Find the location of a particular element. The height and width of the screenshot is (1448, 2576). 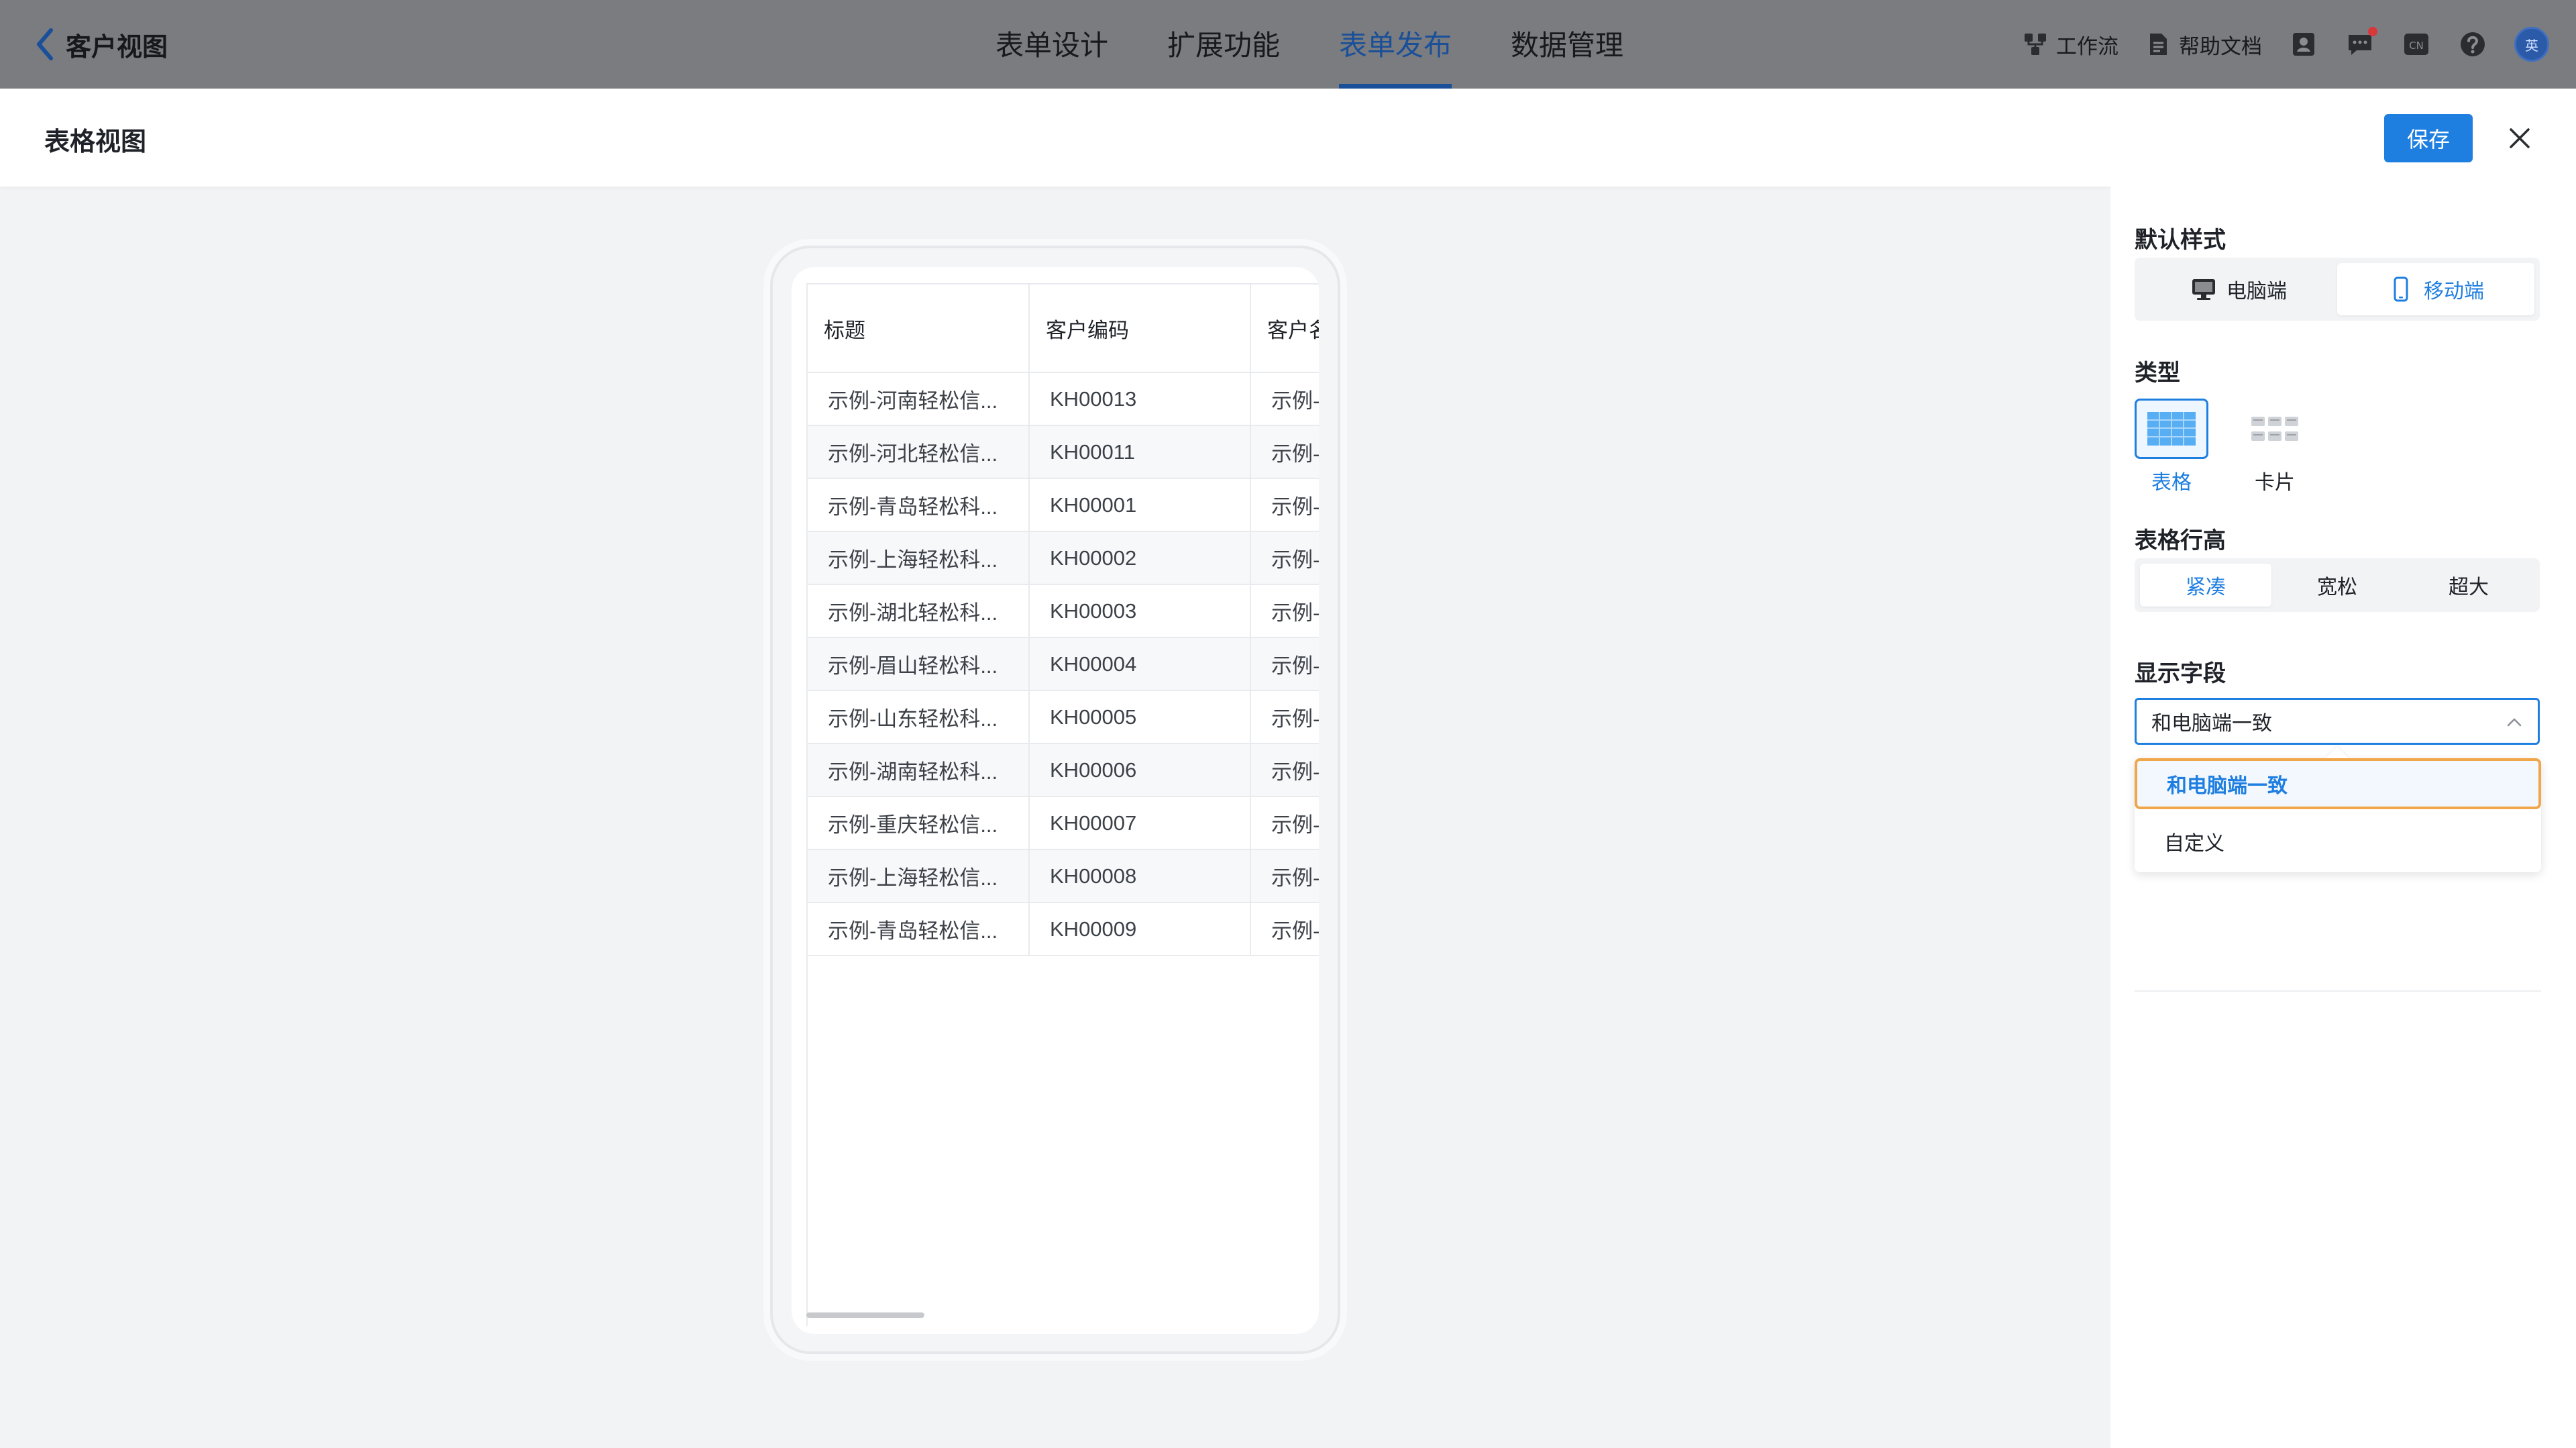

table-row: 示例-河南轻松信...KH00013示例-河南 is located at coordinates (1063, 399).